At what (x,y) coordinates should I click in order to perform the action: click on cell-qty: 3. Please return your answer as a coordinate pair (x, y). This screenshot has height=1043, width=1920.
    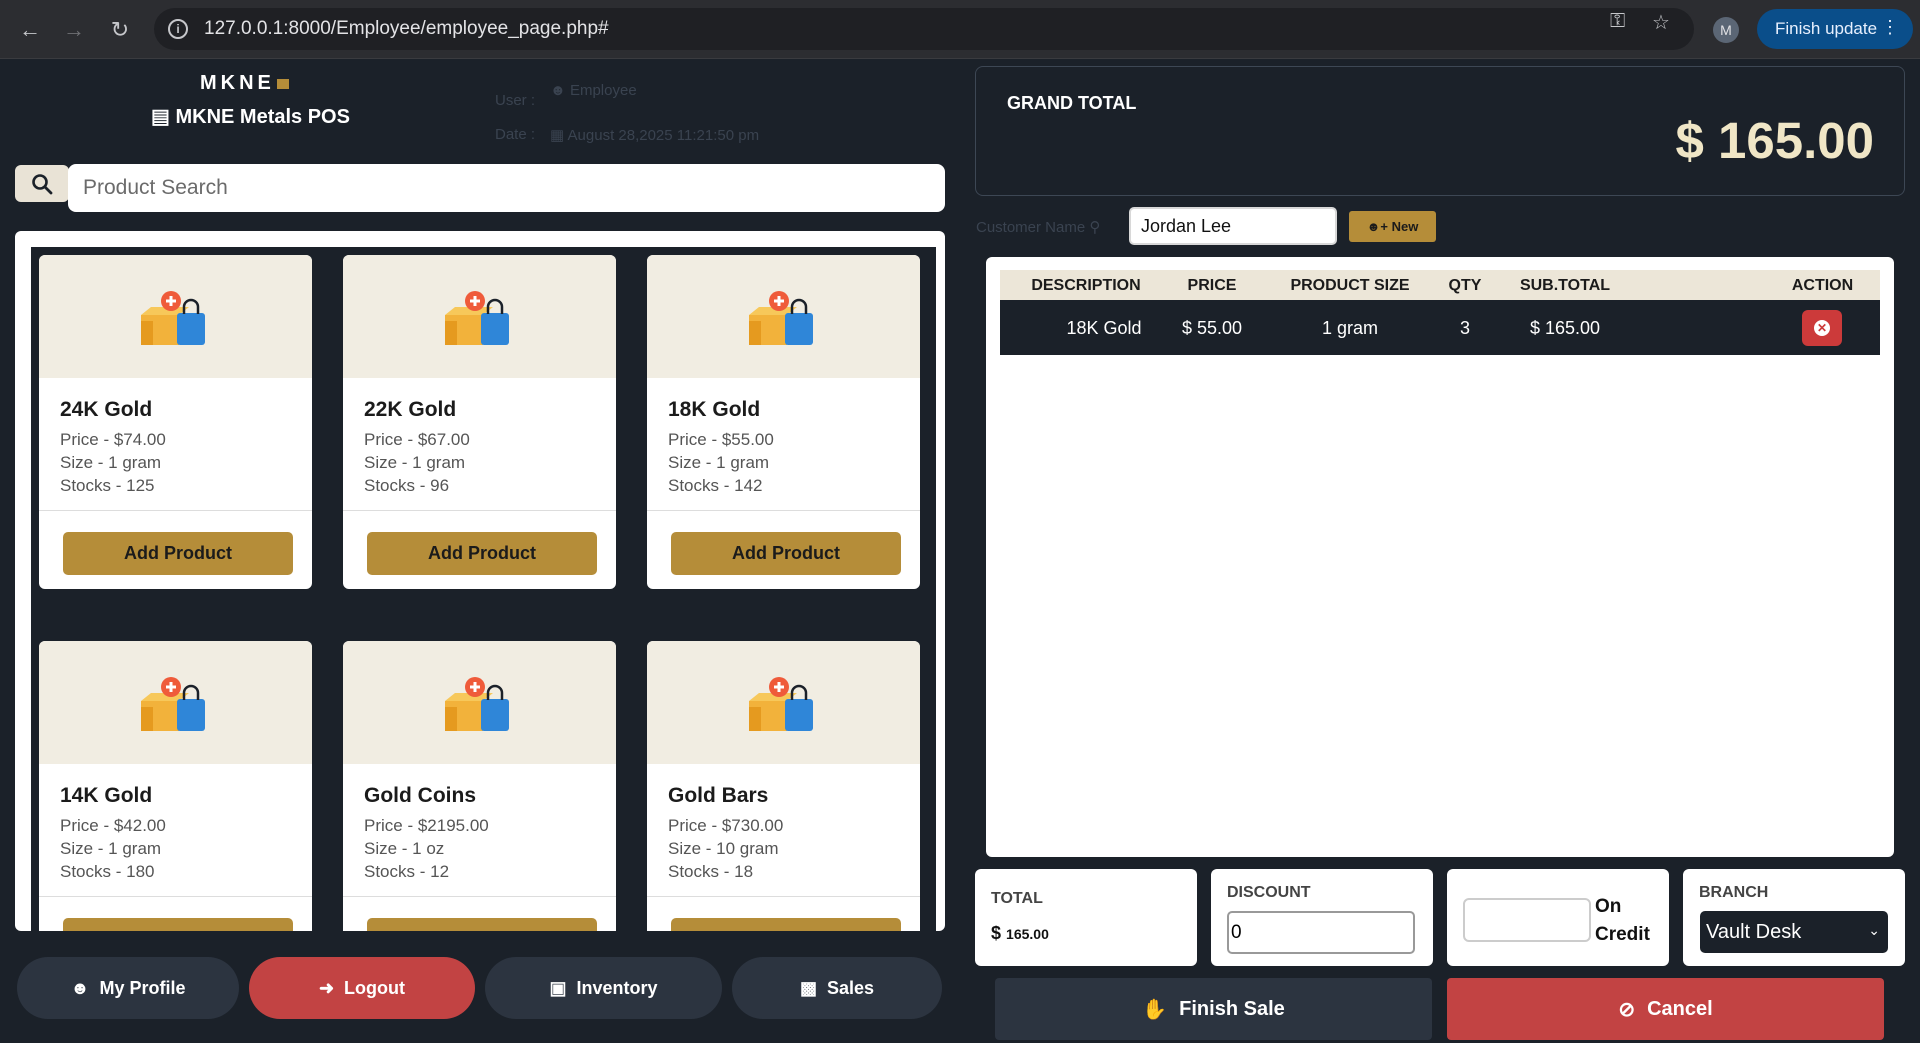
    Looking at the image, I should click on (1464, 328).